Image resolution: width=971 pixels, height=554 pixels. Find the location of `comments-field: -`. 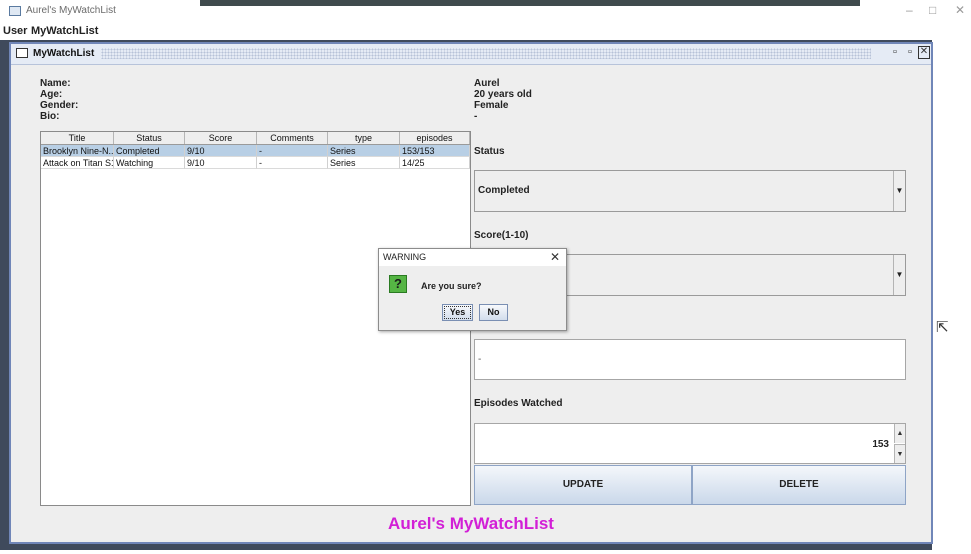

comments-field: - is located at coordinates (690, 359).